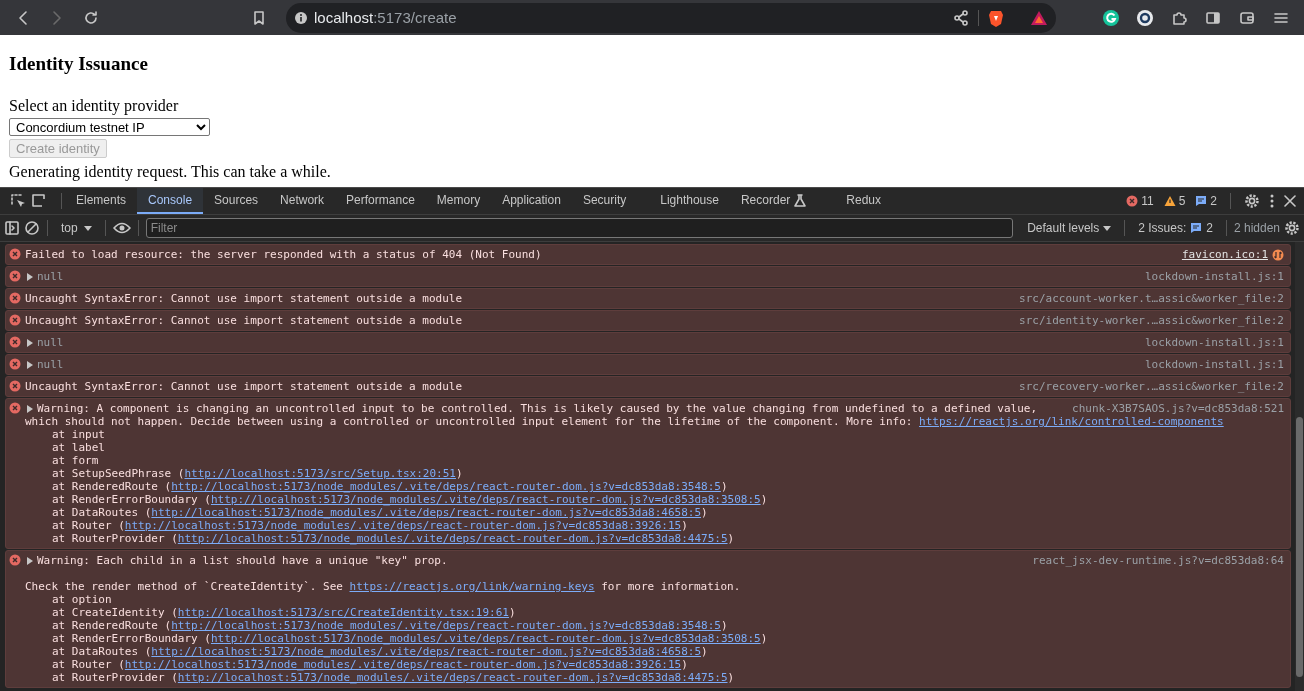 The image size is (1304, 691). What do you see at coordinates (1299, 547) in the screenshot?
I see `scrollbar-thumb` at bounding box center [1299, 547].